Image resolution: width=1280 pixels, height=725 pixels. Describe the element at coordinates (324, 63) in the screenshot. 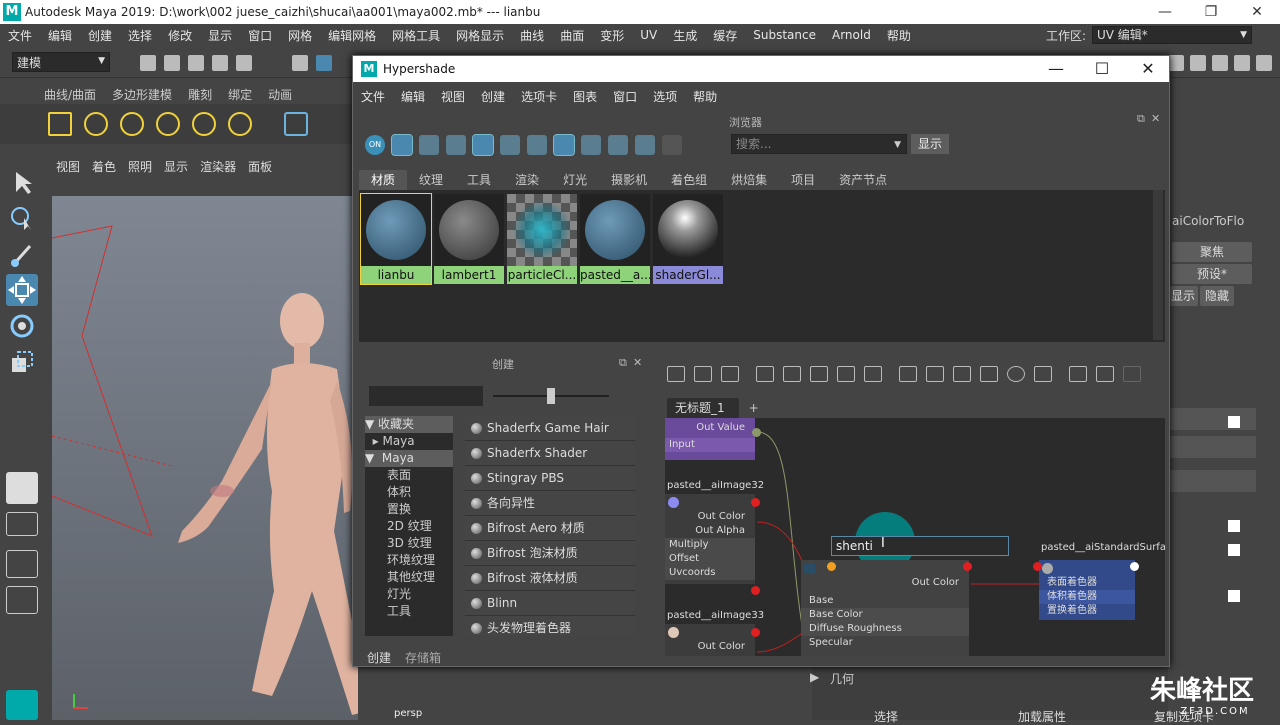

I see `select-object-icon` at that location.